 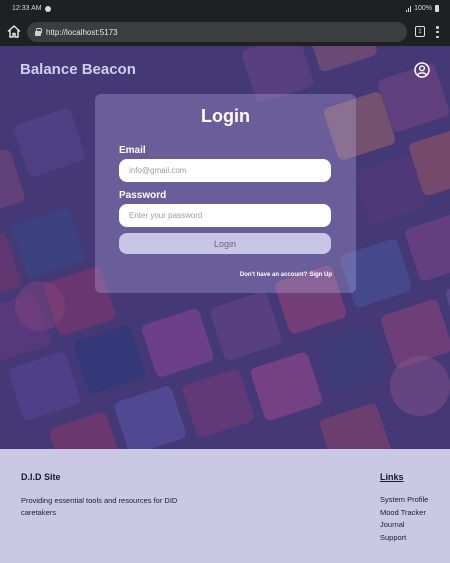 What do you see at coordinates (225, 116) in the screenshot?
I see `login-title: Login` at bounding box center [225, 116].